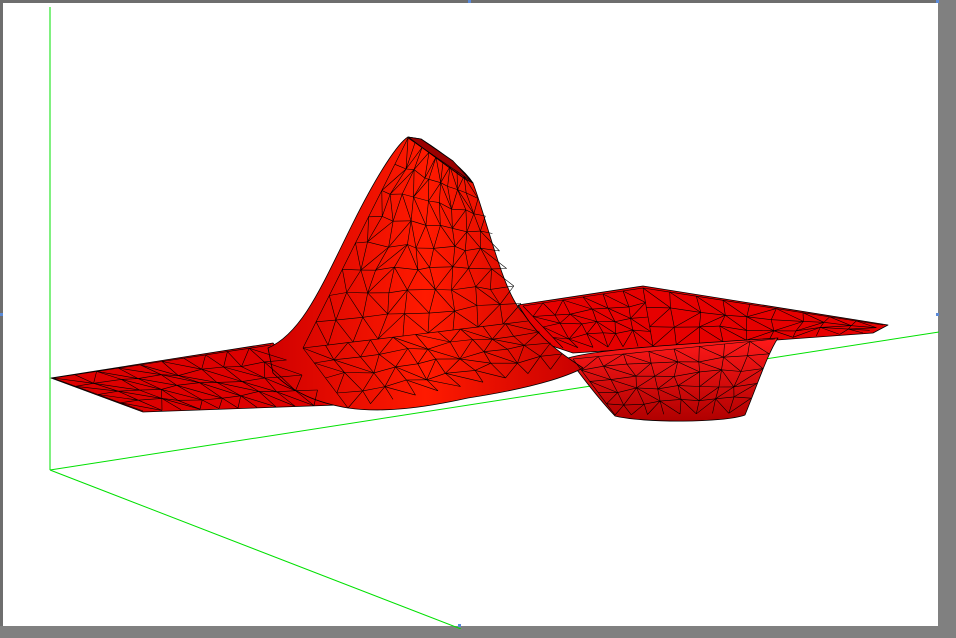  What do you see at coordinates (255, 549) in the screenshot?
I see `y-axis` at bounding box center [255, 549].